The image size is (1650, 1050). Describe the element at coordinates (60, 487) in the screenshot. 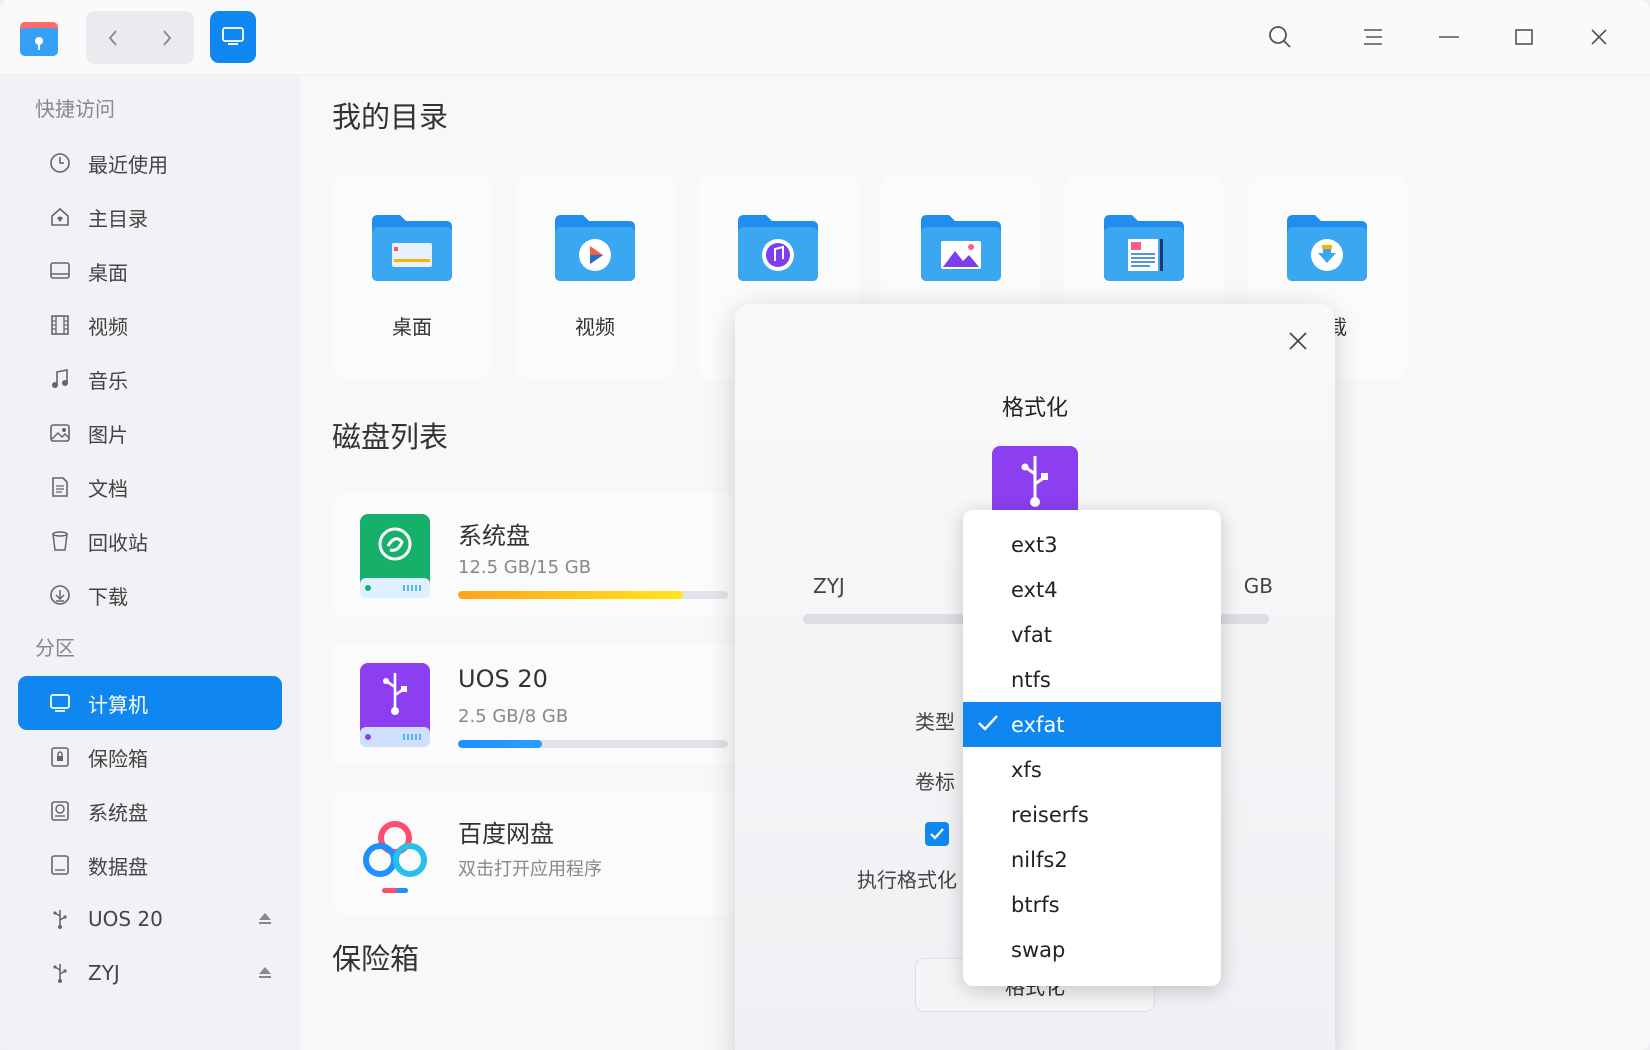

I see `document-icon` at that location.